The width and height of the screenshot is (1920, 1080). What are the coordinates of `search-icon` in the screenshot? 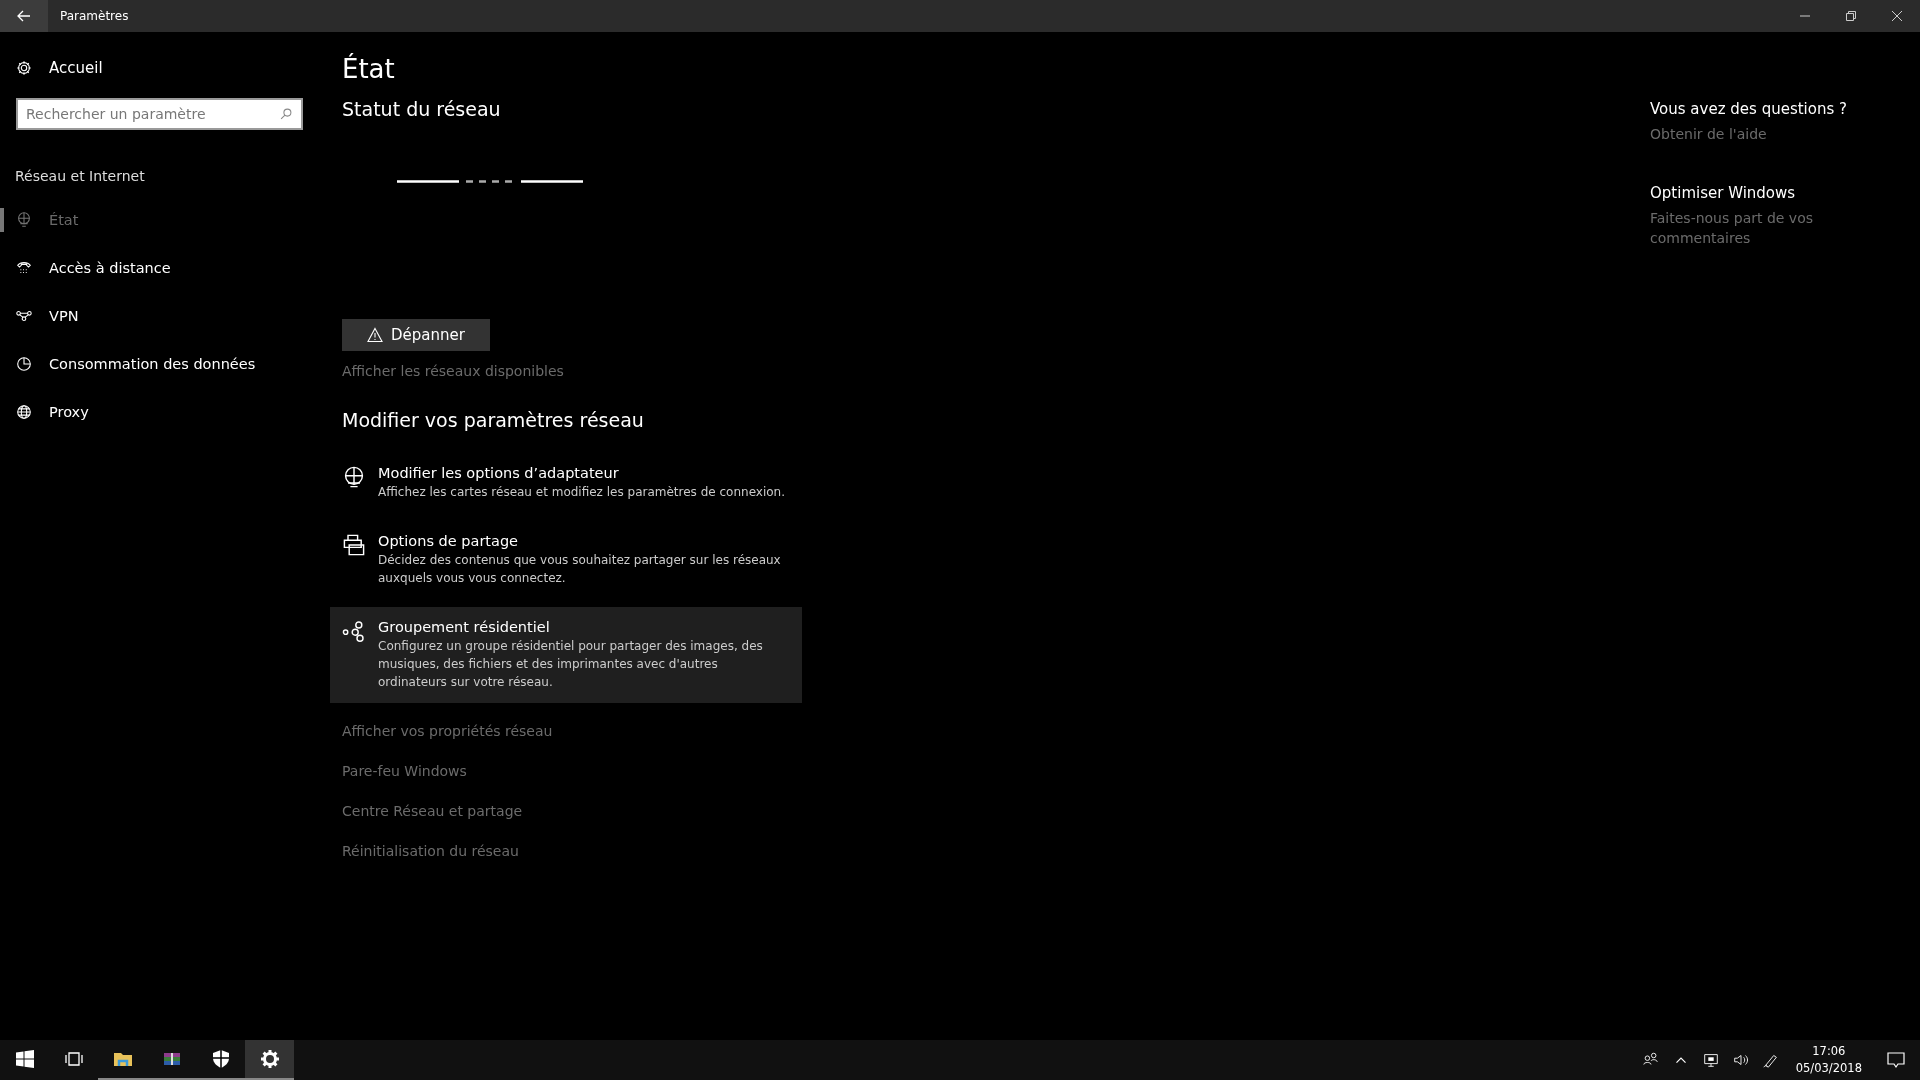 It's located at (286, 114).